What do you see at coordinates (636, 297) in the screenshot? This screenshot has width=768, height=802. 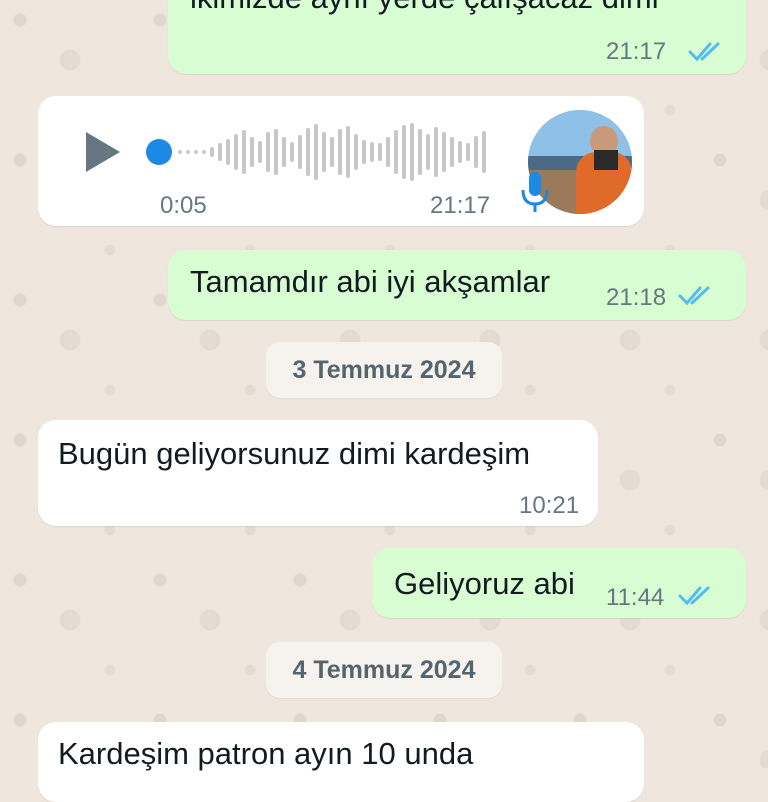 I see `message-time: 21:18` at bounding box center [636, 297].